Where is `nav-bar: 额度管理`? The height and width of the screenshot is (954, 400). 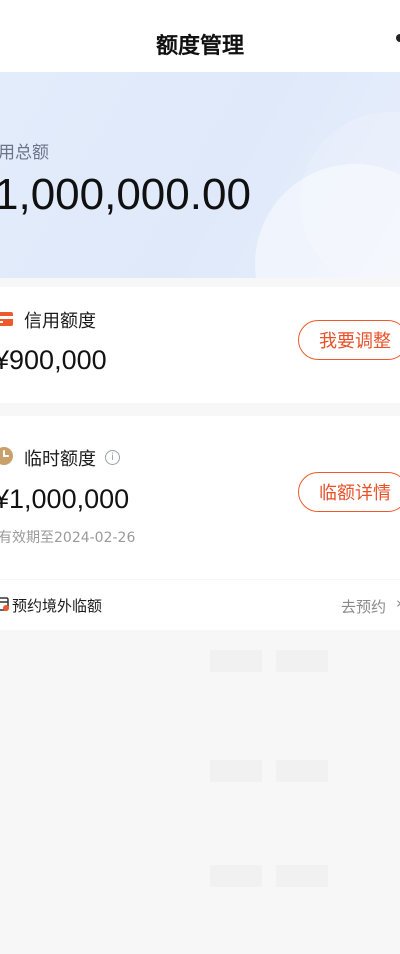
nav-bar: 额度管理 is located at coordinates (200, 36).